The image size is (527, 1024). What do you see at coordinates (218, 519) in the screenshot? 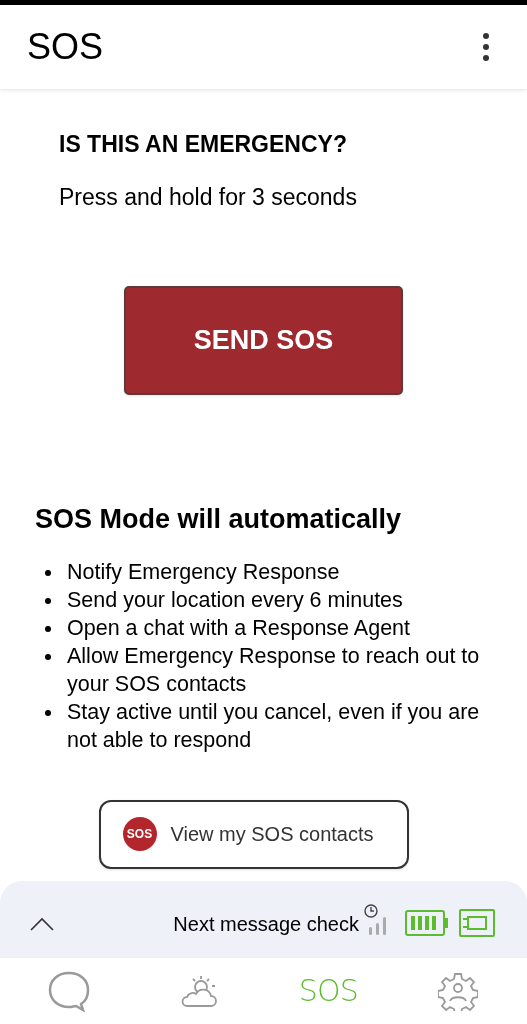
I see `info-heading: SOS Mode will automatically` at bounding box center [218, 519].